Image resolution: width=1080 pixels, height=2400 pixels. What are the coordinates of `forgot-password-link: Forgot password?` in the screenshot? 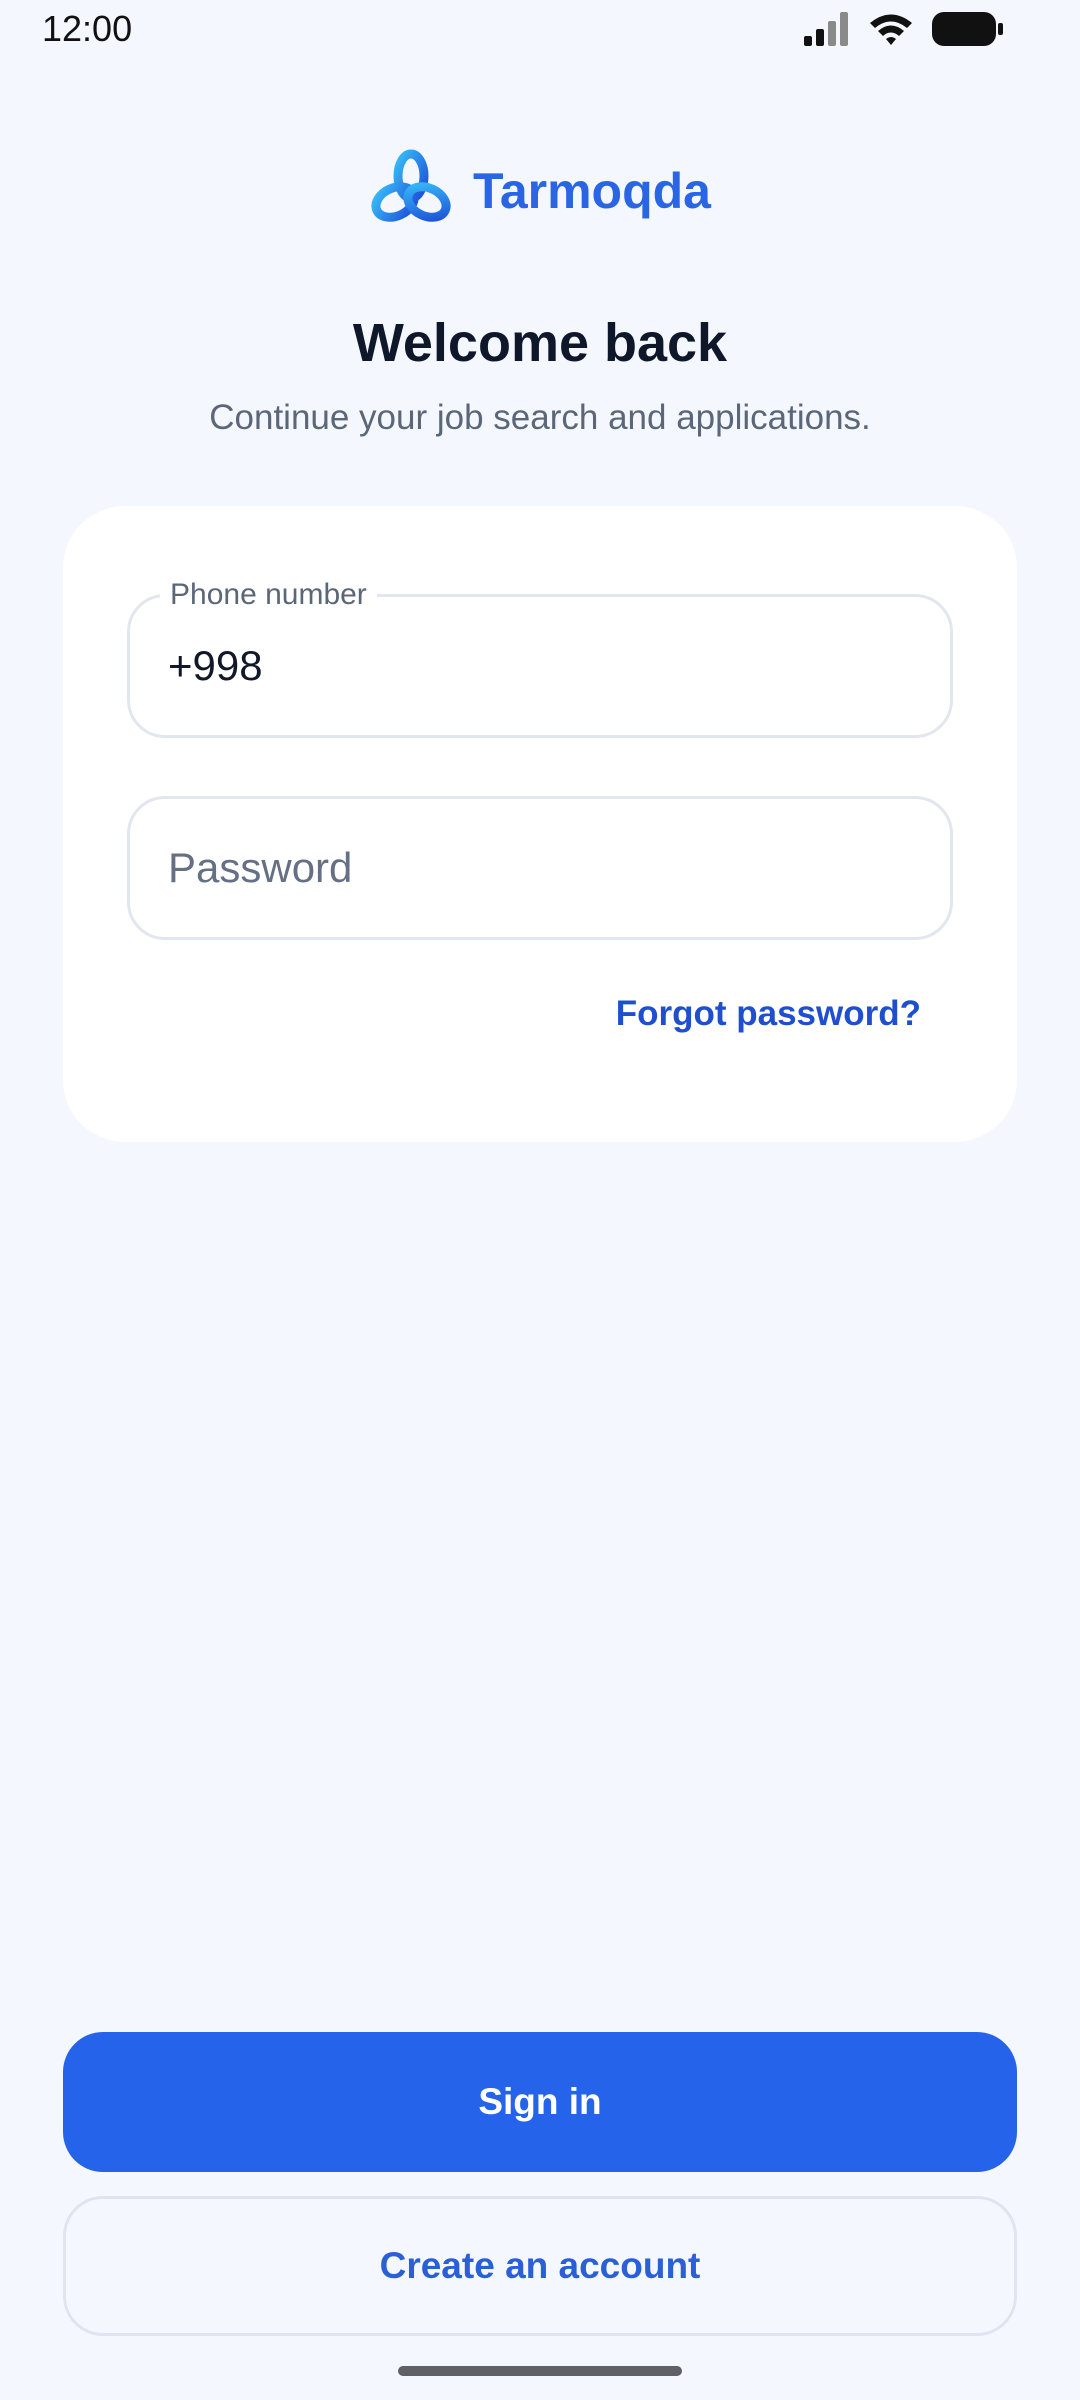 It's located at (768, 1014).